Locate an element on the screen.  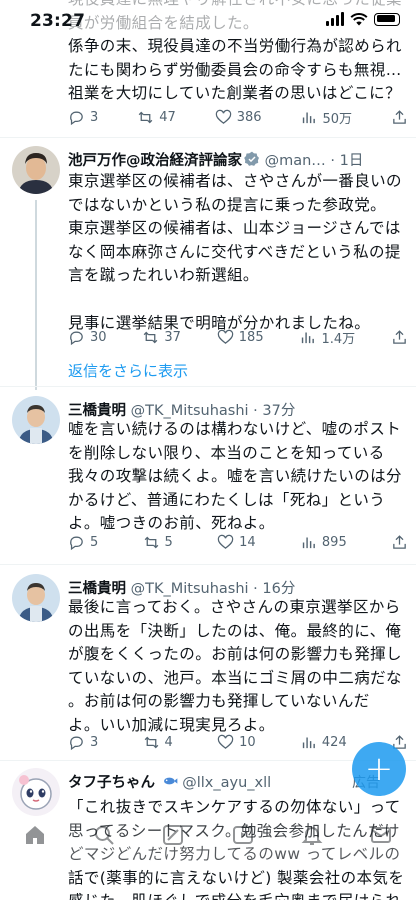
like-button: 386 is located at coordinates (238, 117).